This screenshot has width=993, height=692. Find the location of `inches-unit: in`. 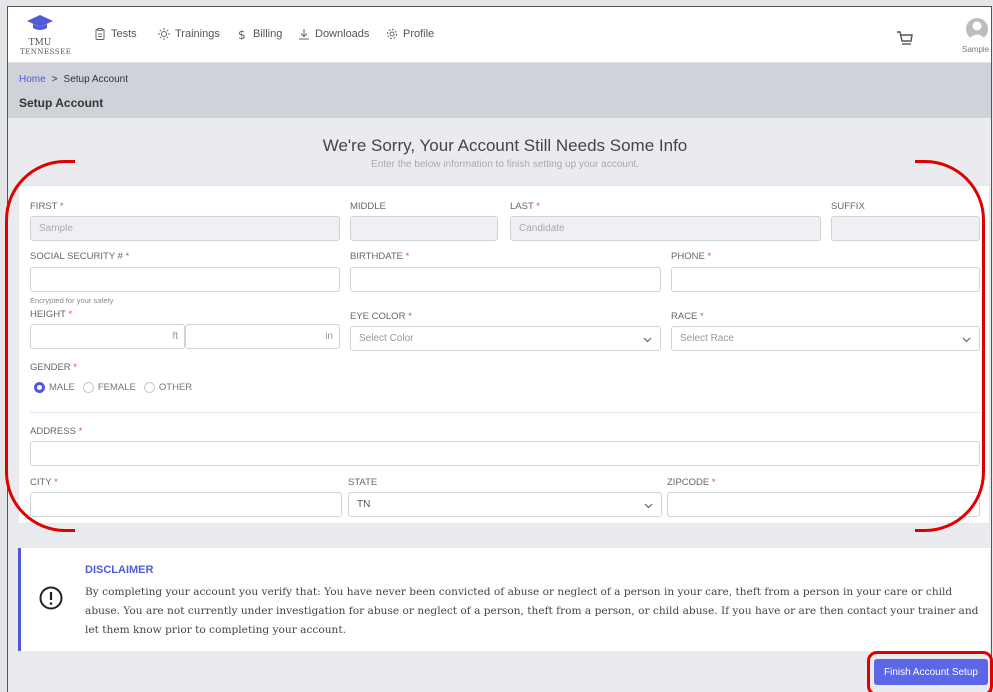

inches-unit: in is located at coordinates (329, 336).